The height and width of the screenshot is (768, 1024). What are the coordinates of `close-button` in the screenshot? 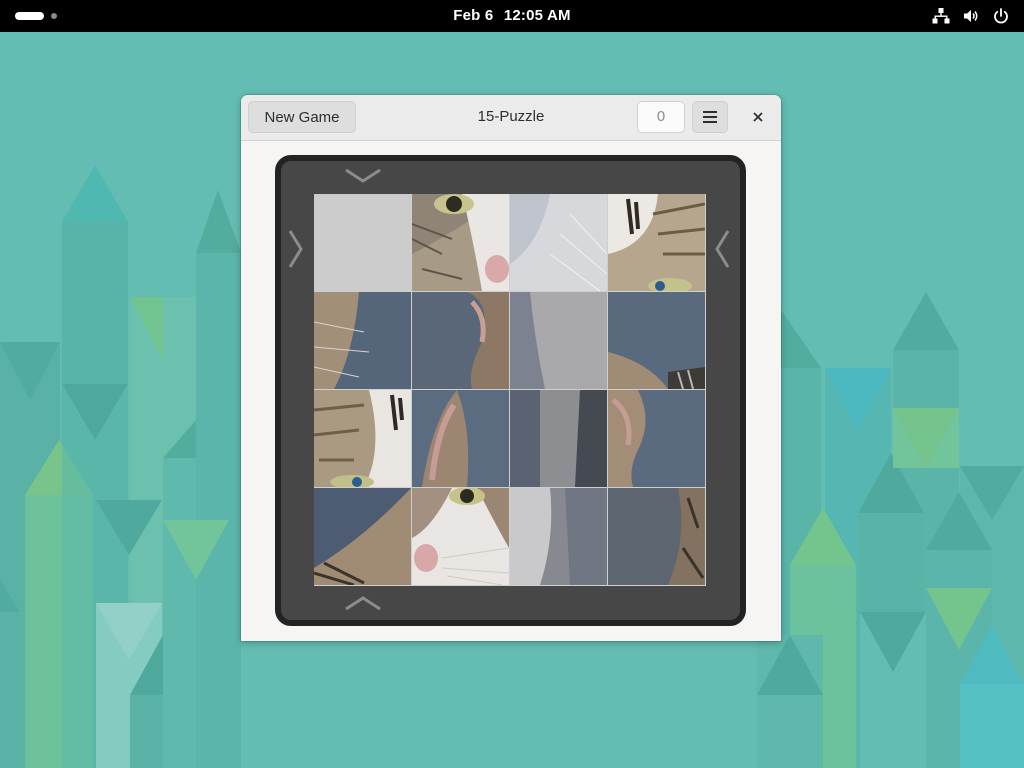 It's located at (758, 117).